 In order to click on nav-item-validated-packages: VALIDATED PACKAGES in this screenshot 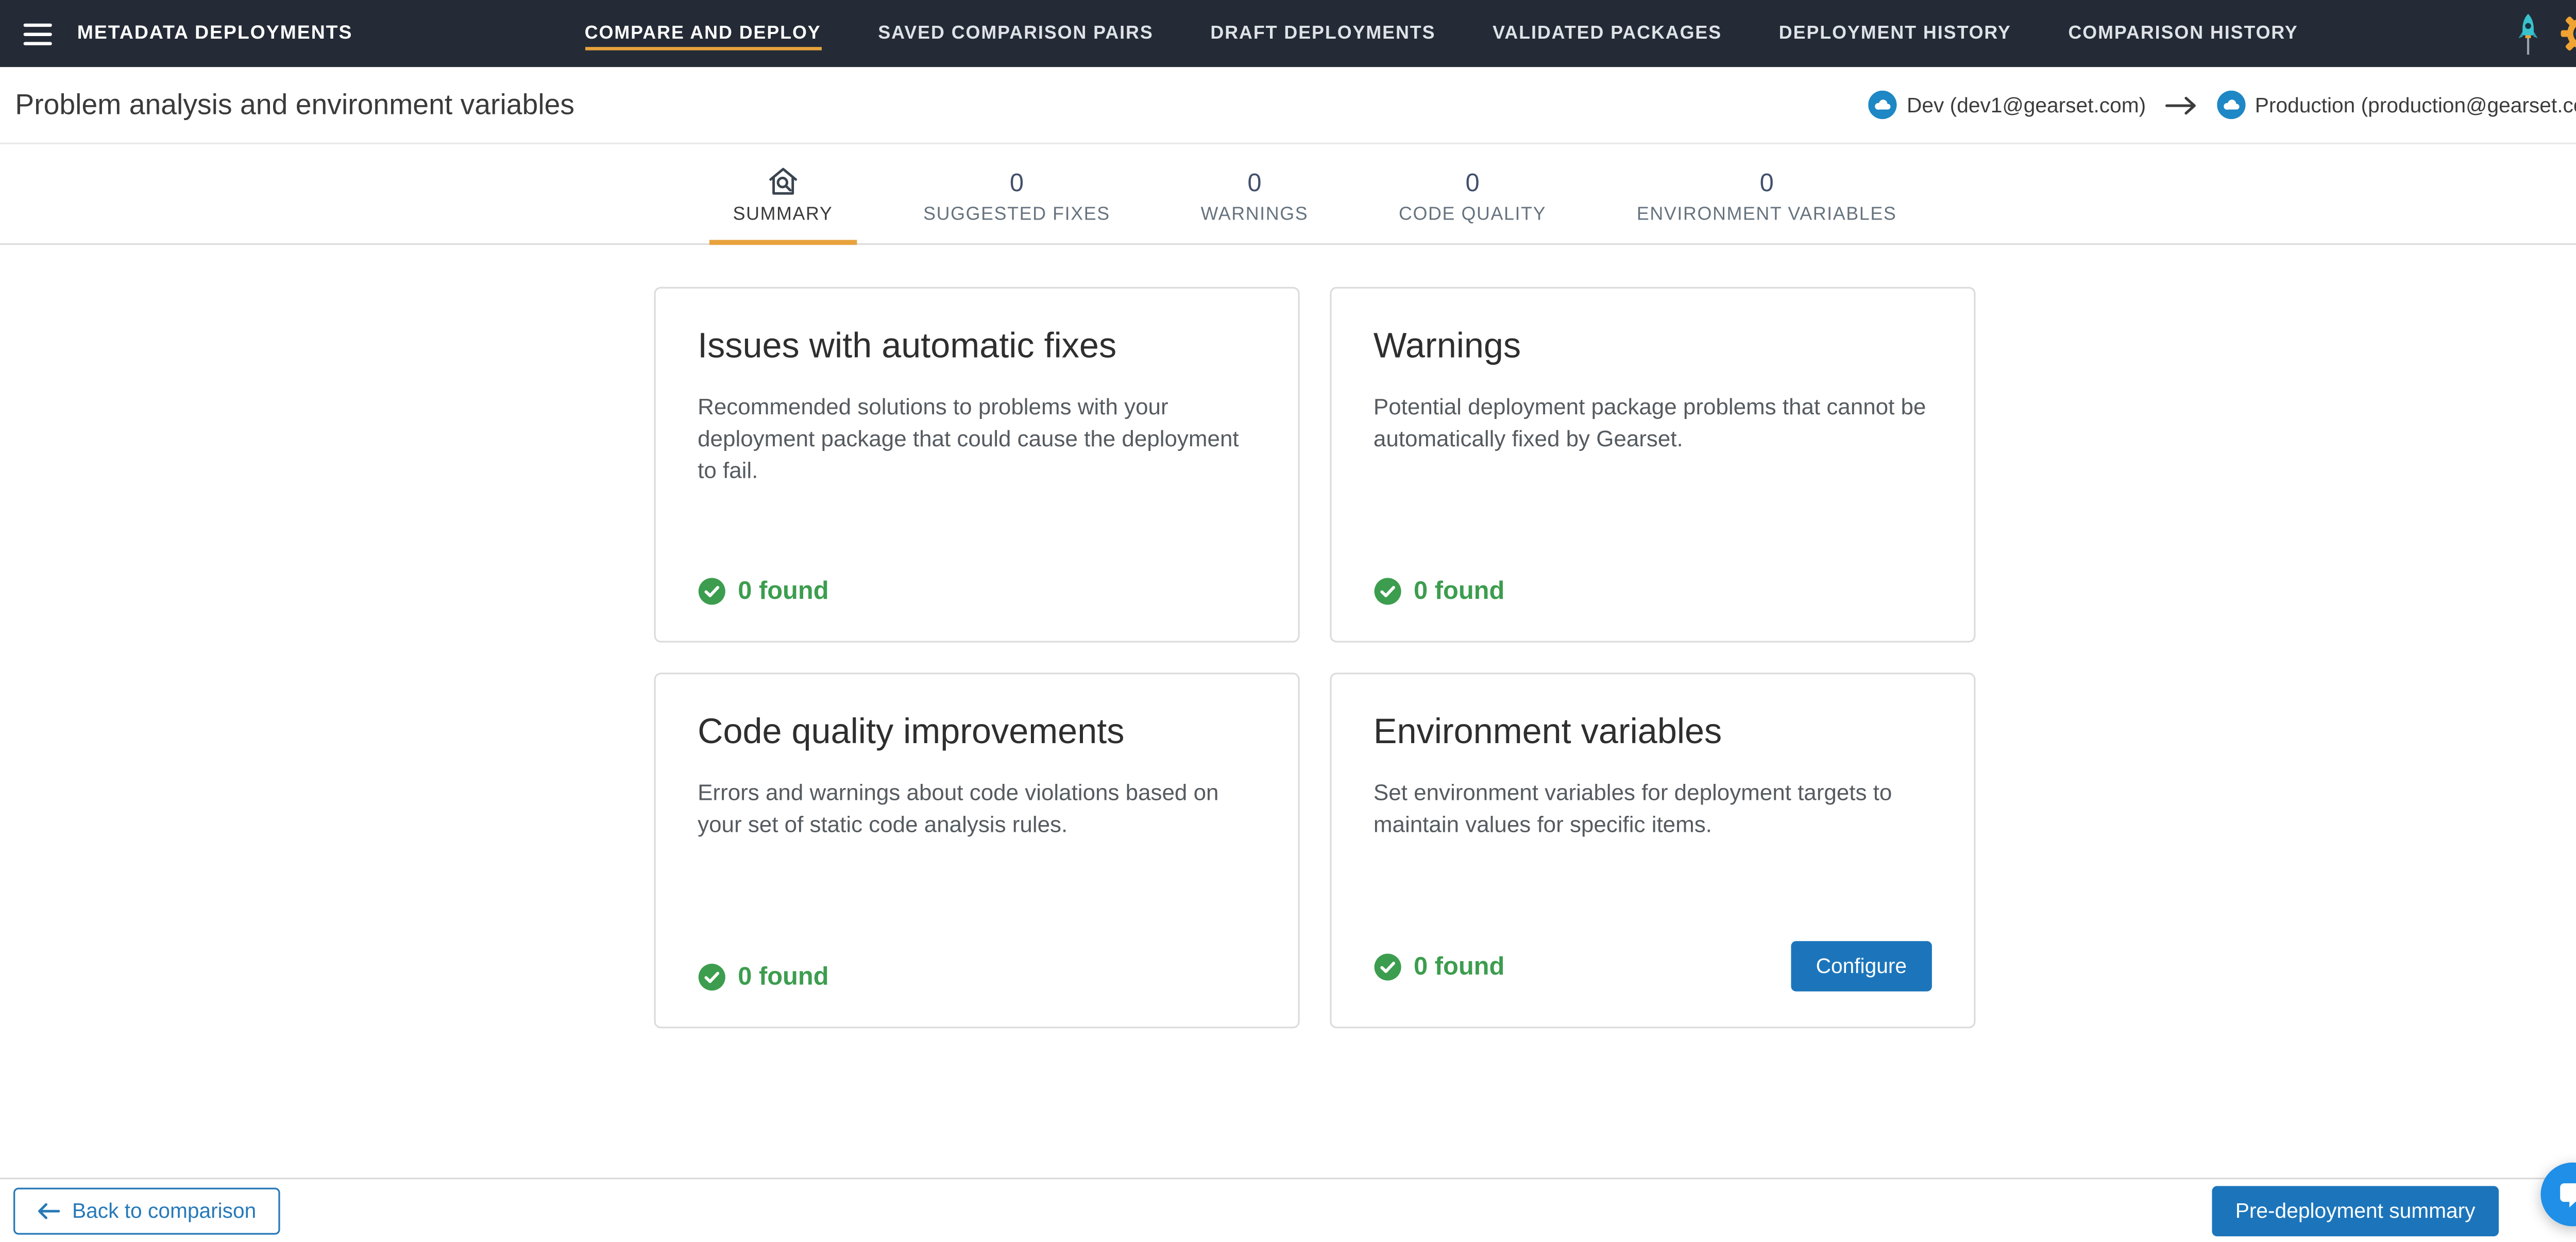, I will do `click(1607, 34)`.